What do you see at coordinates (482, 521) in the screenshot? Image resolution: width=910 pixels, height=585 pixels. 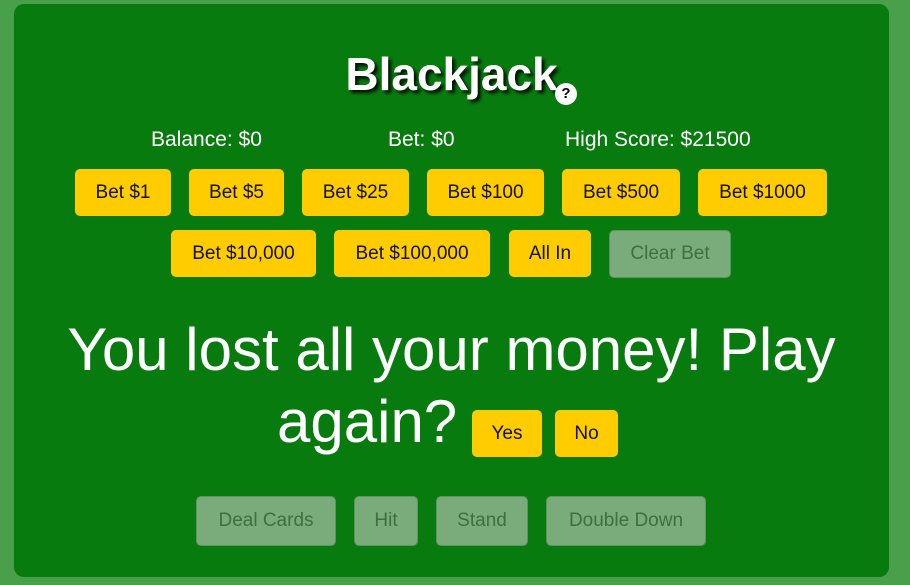 I see `stand-button: Stand` at bounding box center [482, 521].